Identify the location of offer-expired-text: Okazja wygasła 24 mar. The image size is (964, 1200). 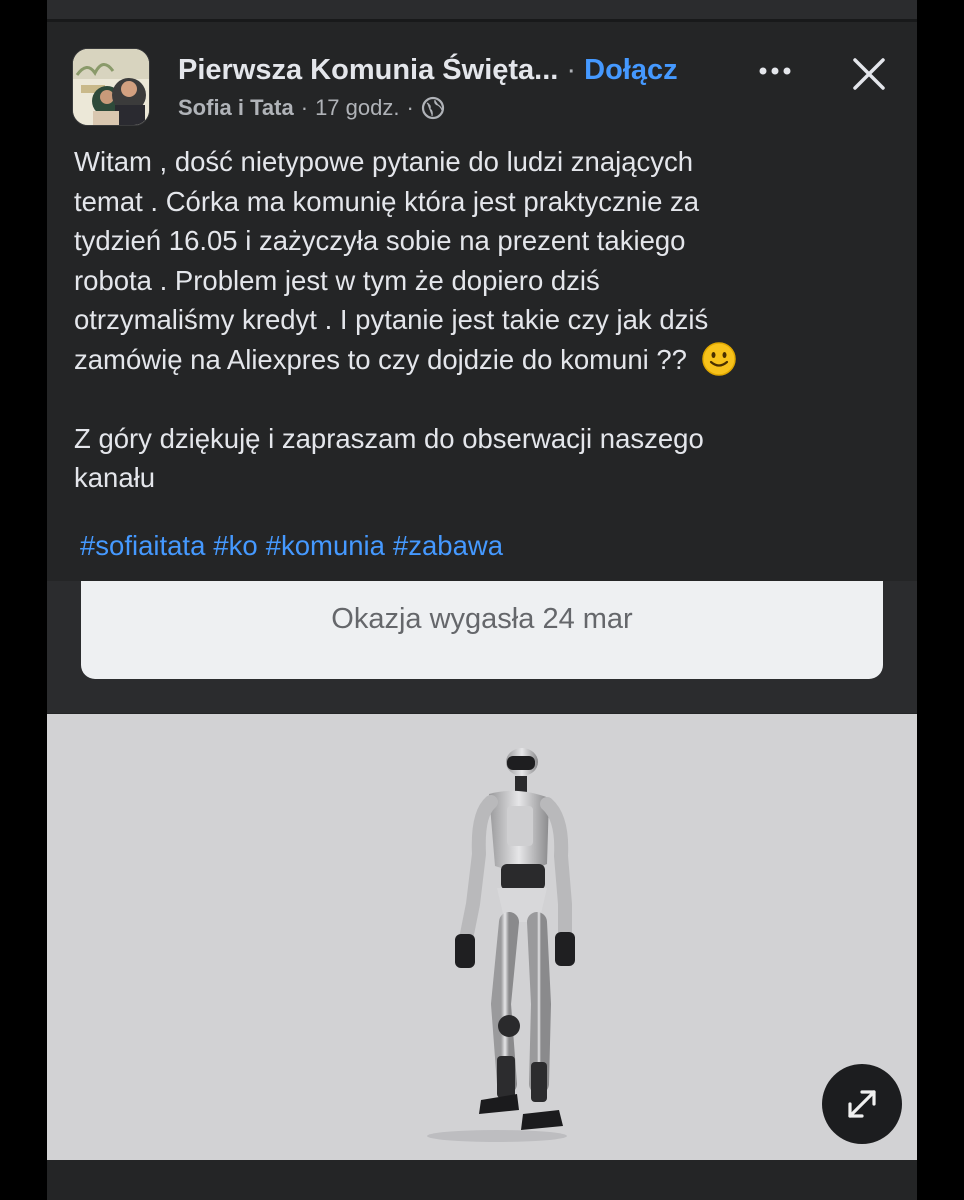
(482, 618).